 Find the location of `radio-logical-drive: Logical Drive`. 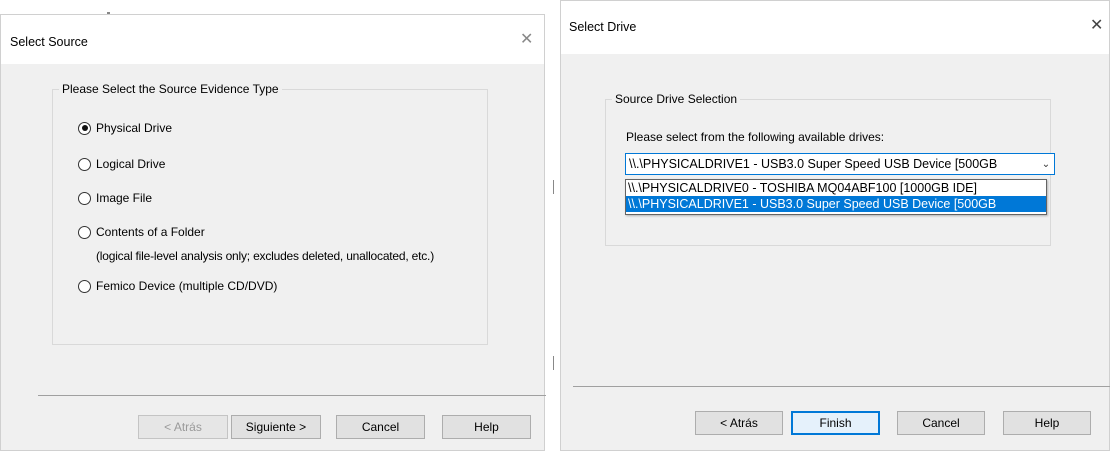

radio-logical-drive: Logical Drive is located at coordinates (121, 164).